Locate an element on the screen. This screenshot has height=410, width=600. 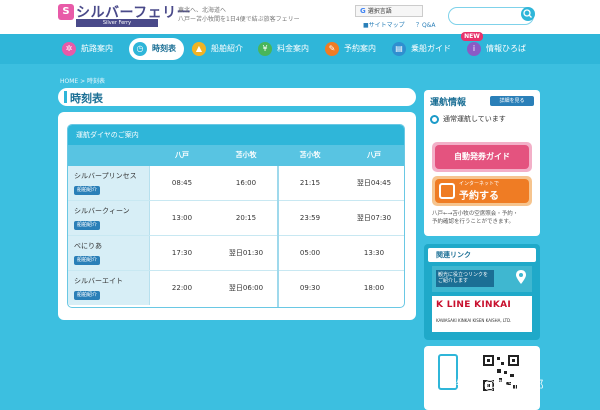
reservation-note-line-1: 八戸←→苫小牧の空席照会・予約・ is located at coordinates (475, 214).